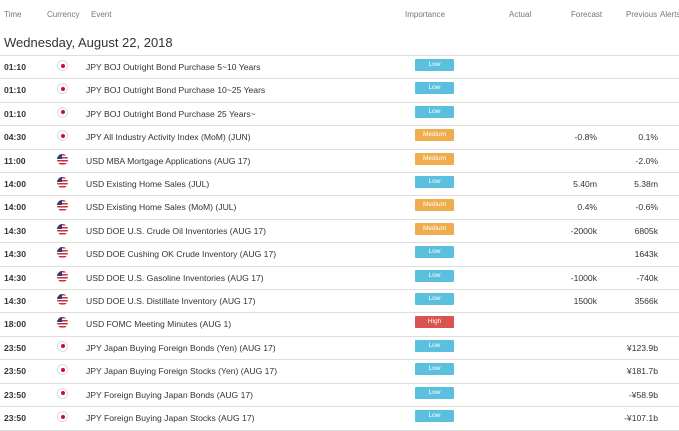 Image resolution: width=679 pixels, height=431 pixels. What do you see at coordinates (168, 161) in the screenshot?
I see `event-name: USD MBA Mortgage Applications (AUG 17)` at bounding box center [168, 161].